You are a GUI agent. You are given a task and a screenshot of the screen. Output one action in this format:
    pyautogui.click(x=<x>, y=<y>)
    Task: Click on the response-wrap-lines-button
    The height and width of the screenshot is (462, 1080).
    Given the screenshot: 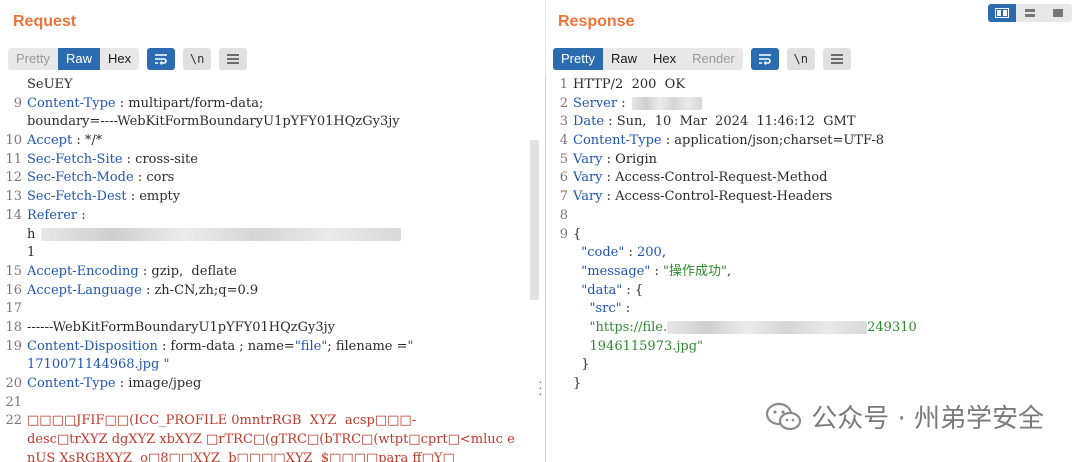 What is the action you would take?
    pyautogui.click(x=764, y=59)
    